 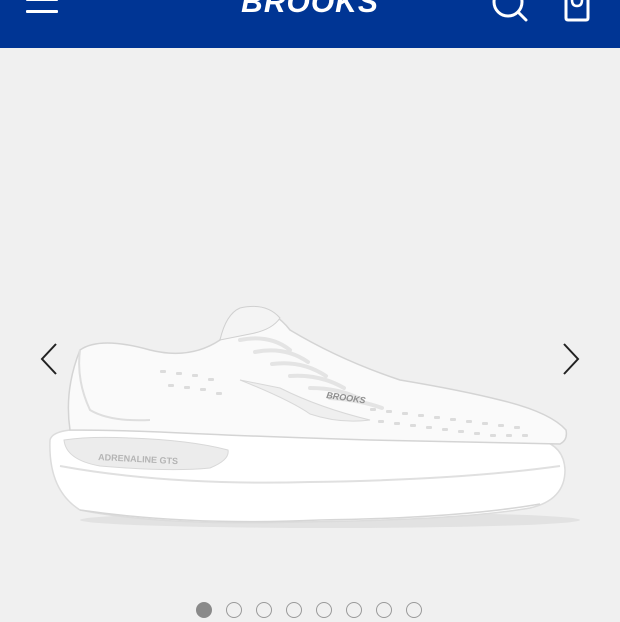 I want to click on top-nav-bar: BROOKS, so click(x=310, y=24).